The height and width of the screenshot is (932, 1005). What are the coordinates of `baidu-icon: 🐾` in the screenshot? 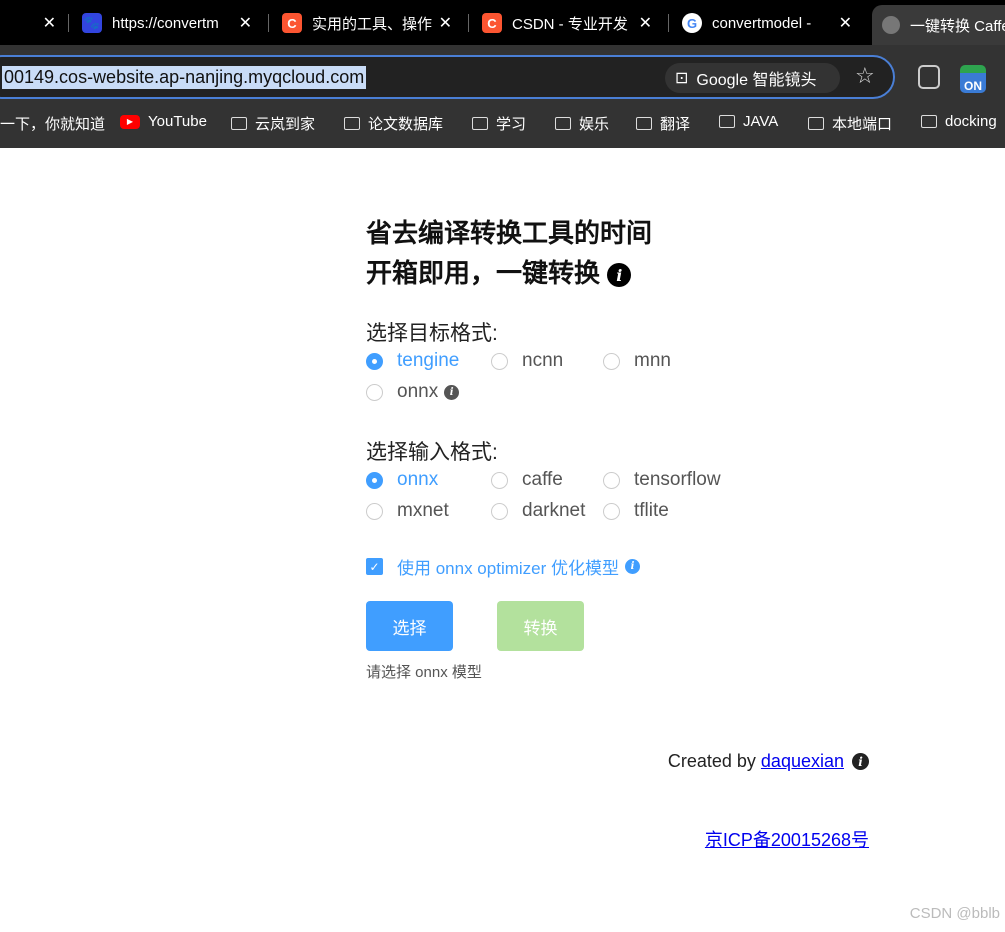 It's located at (92, 23).